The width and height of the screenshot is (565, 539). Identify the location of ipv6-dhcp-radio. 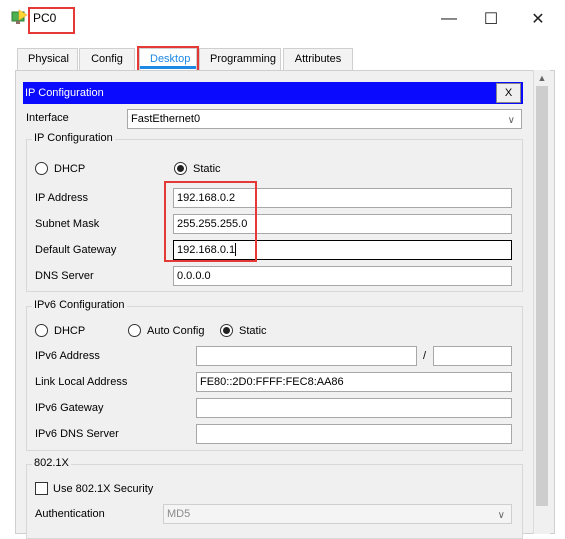
(41, 330).